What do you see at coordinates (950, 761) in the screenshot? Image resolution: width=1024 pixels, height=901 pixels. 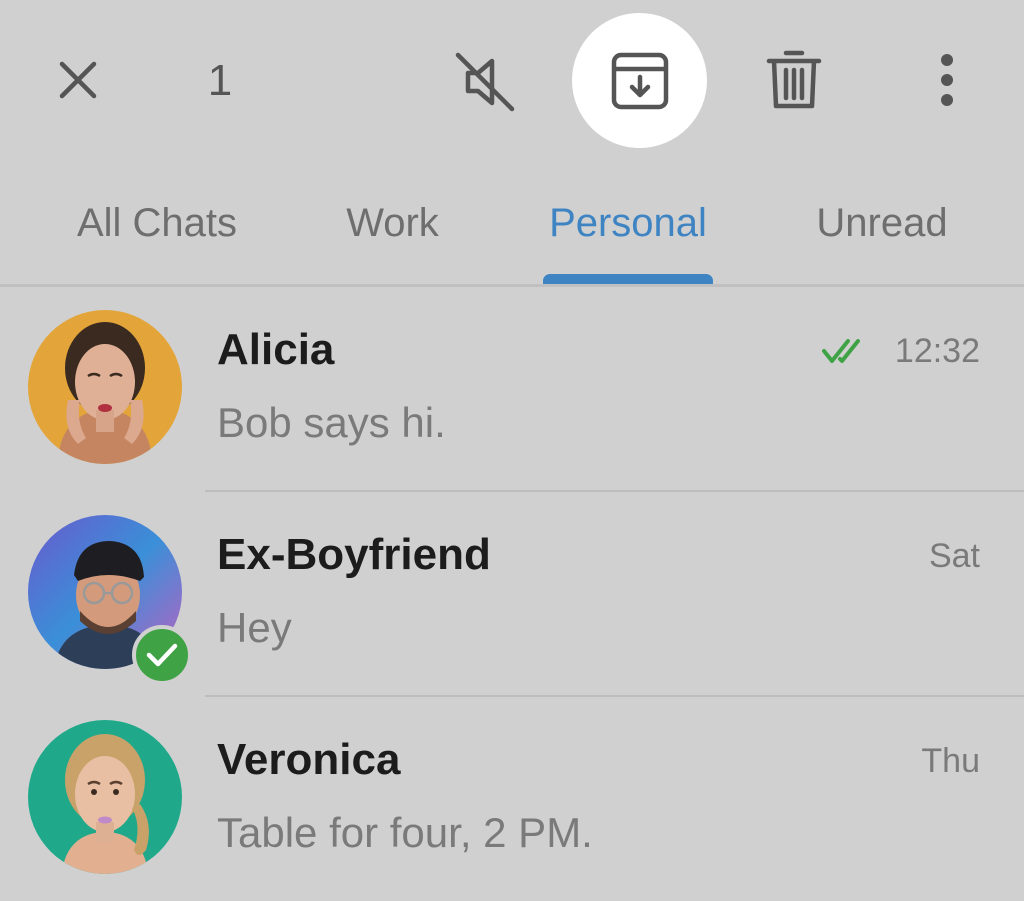 I see `chat-time: Thu` at bounding box center [950, 761].